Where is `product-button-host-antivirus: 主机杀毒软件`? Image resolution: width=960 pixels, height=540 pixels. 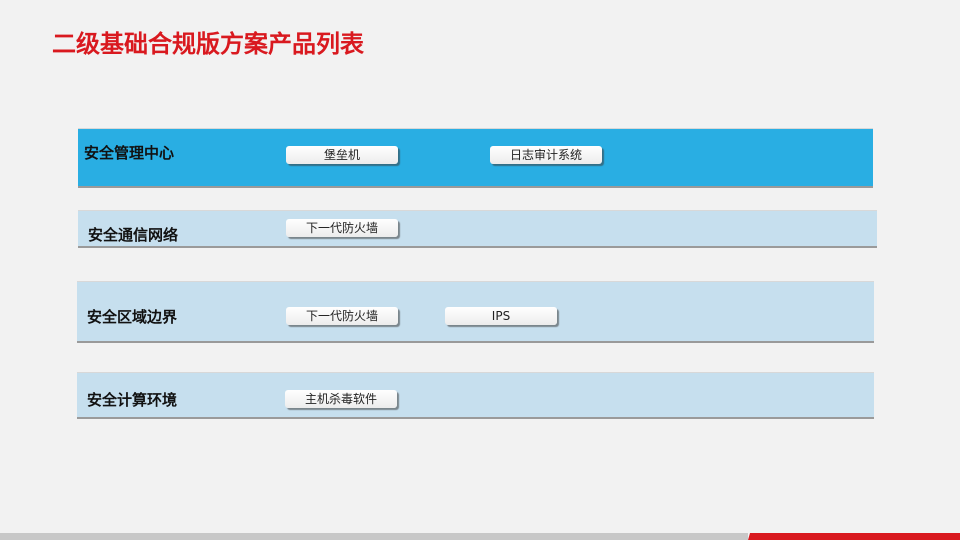 product-button-host-antivirus: 主机杀毒软件 is located at coordinates (341, 399).